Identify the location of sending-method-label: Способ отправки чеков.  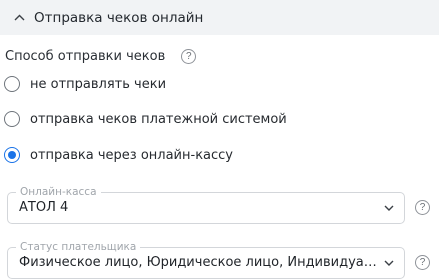
(85, 56).